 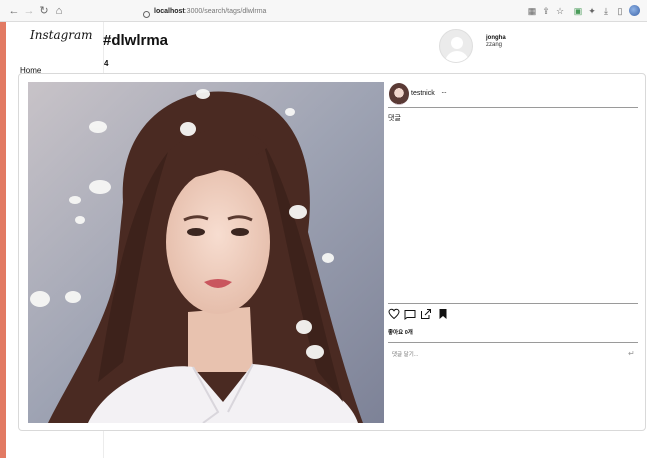 I want to click on like-count: 좋아요 0개, so click(x=400, y=333).